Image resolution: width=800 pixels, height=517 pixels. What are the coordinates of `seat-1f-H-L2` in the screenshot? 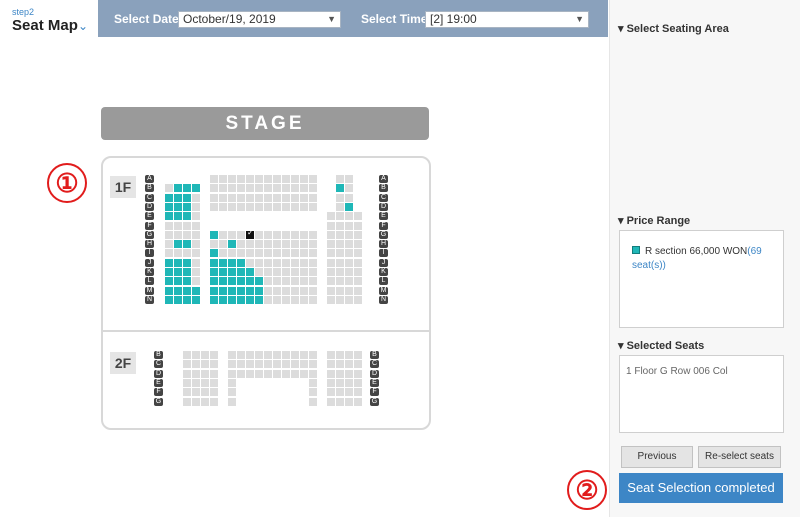 It's located at (178, 244).